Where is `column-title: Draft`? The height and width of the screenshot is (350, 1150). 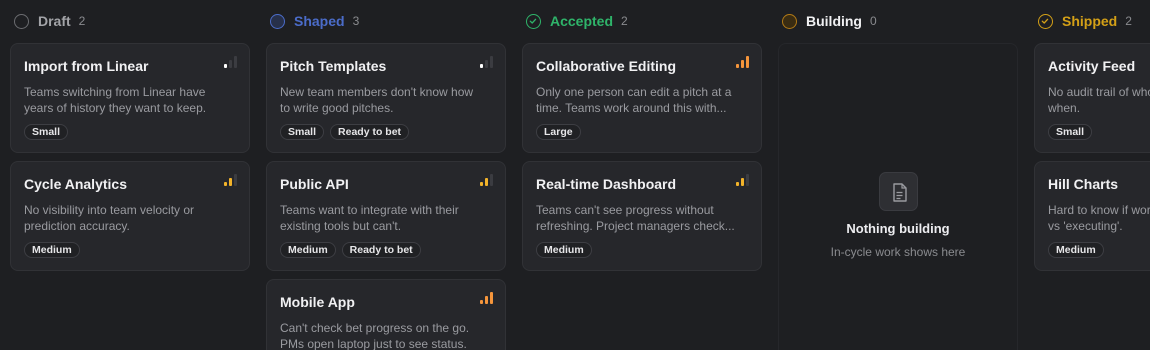 column-title: Draft is located at coordinates (54, 21).